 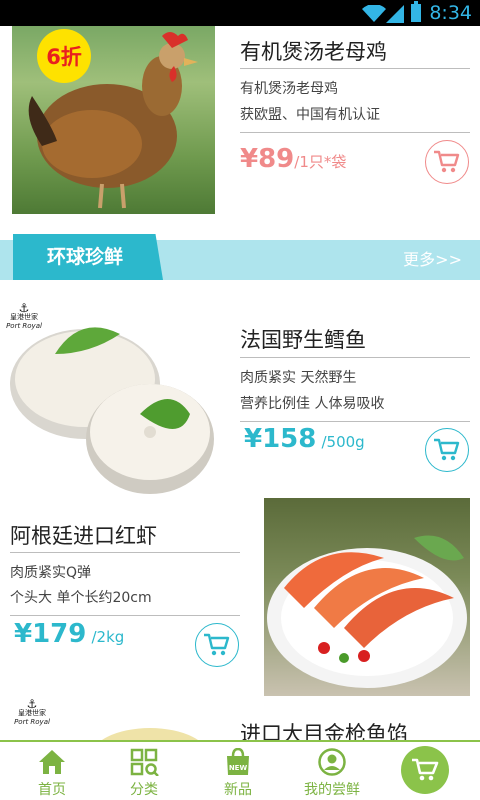 I want to click on product-image-shrimp, so click(x=367, y=597).